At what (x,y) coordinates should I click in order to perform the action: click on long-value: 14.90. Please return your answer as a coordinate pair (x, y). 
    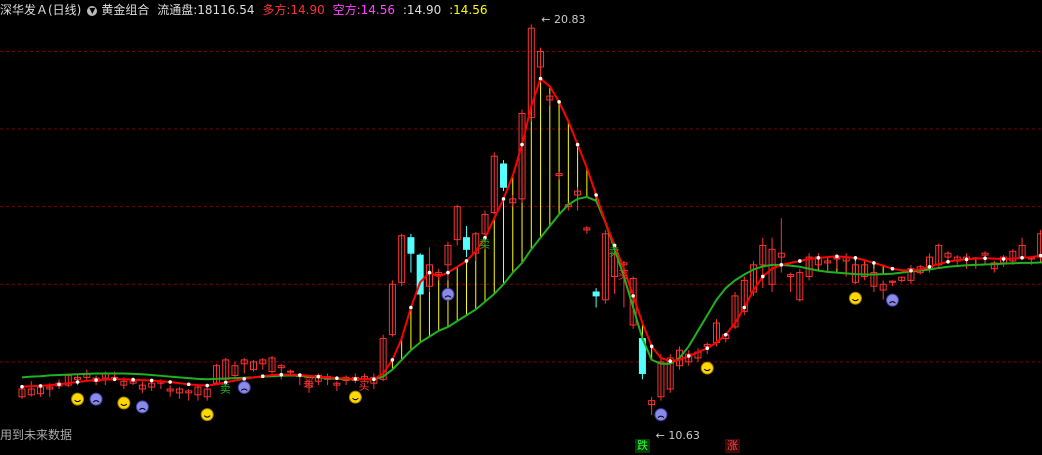
    Looking at the image, I should click on (307, 10).